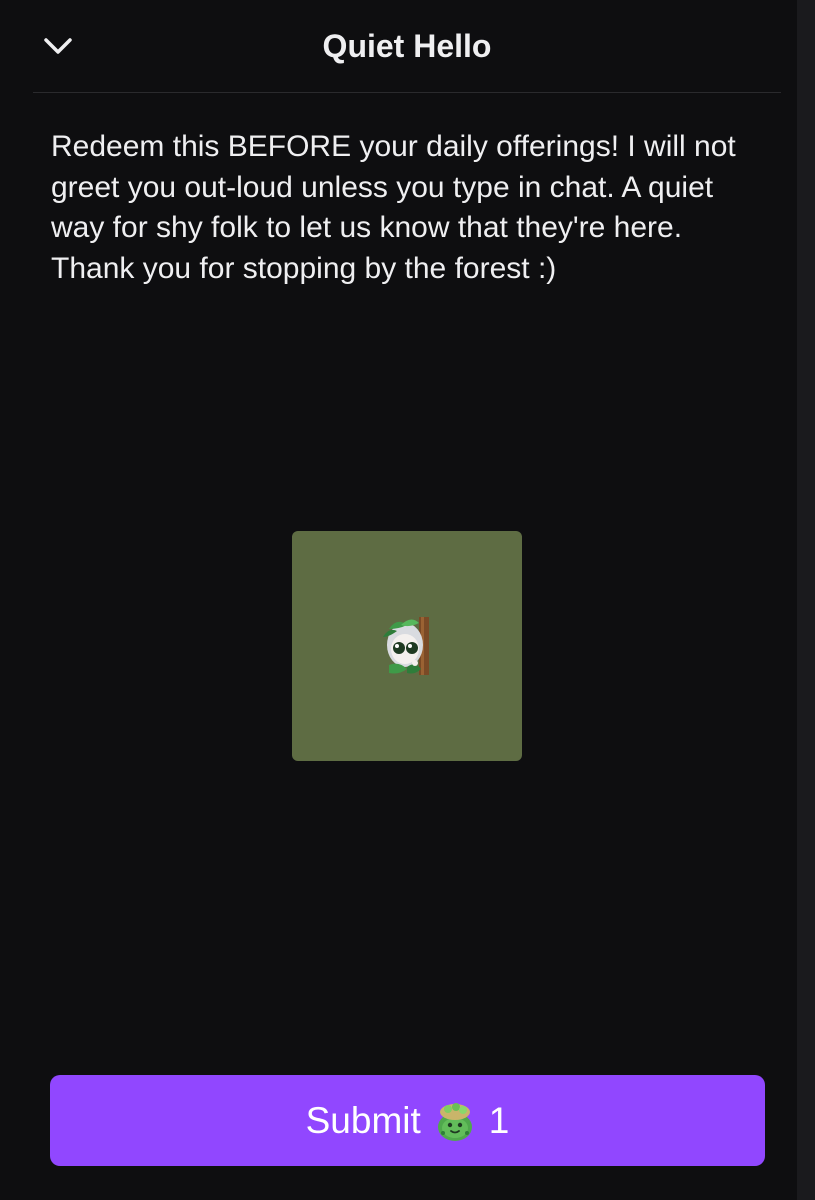  What do you see at coordinates (363, 1120) in the screenshot?
I see `submit-label: Submit` at bounding box center [363, 1120].